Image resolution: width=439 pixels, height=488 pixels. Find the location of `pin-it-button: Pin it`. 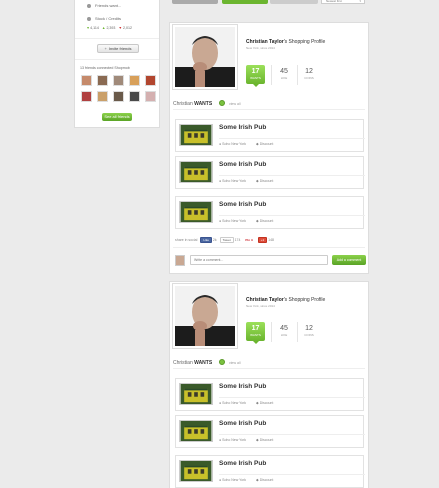

pin-it-button: Pin it is located at coordinates (249, 240).